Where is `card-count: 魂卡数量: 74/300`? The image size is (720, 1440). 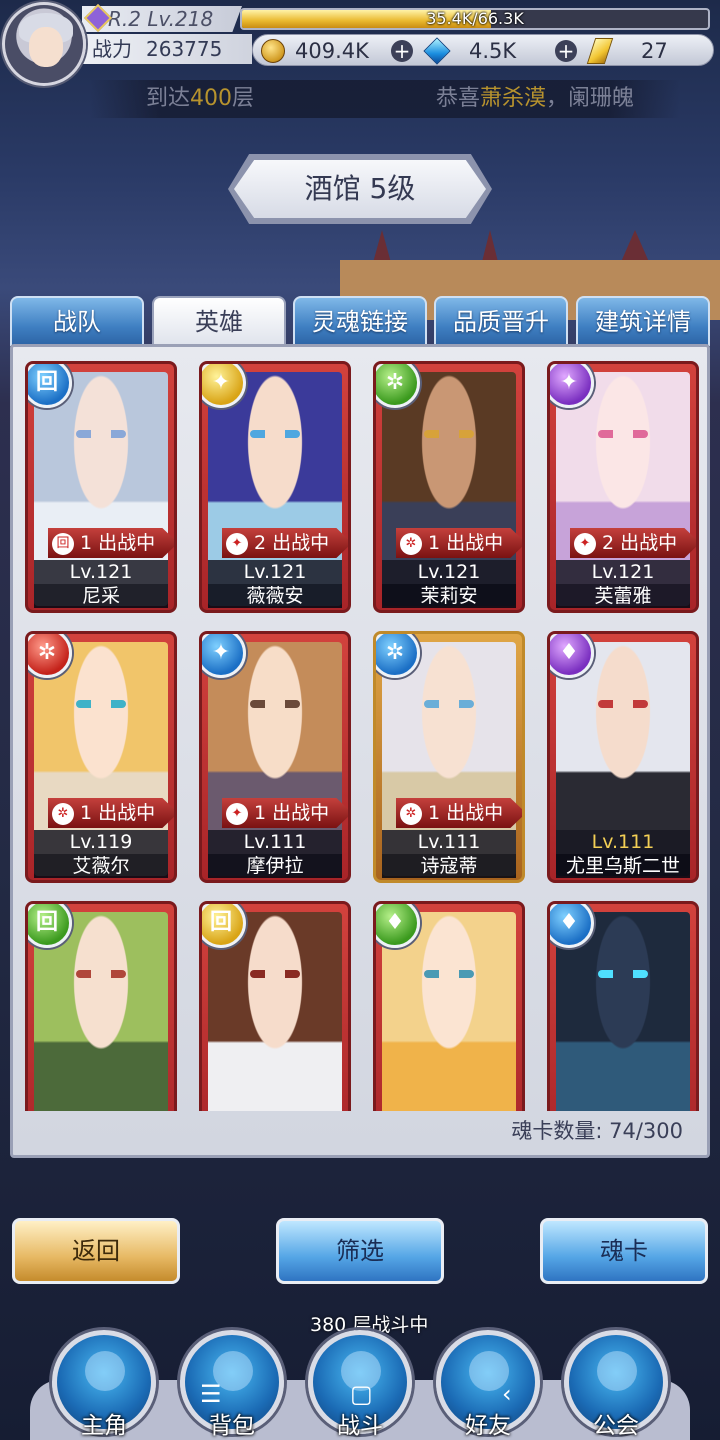
card-count: 魂卡数量: 74/300 is located at coordinates (597, 1131).